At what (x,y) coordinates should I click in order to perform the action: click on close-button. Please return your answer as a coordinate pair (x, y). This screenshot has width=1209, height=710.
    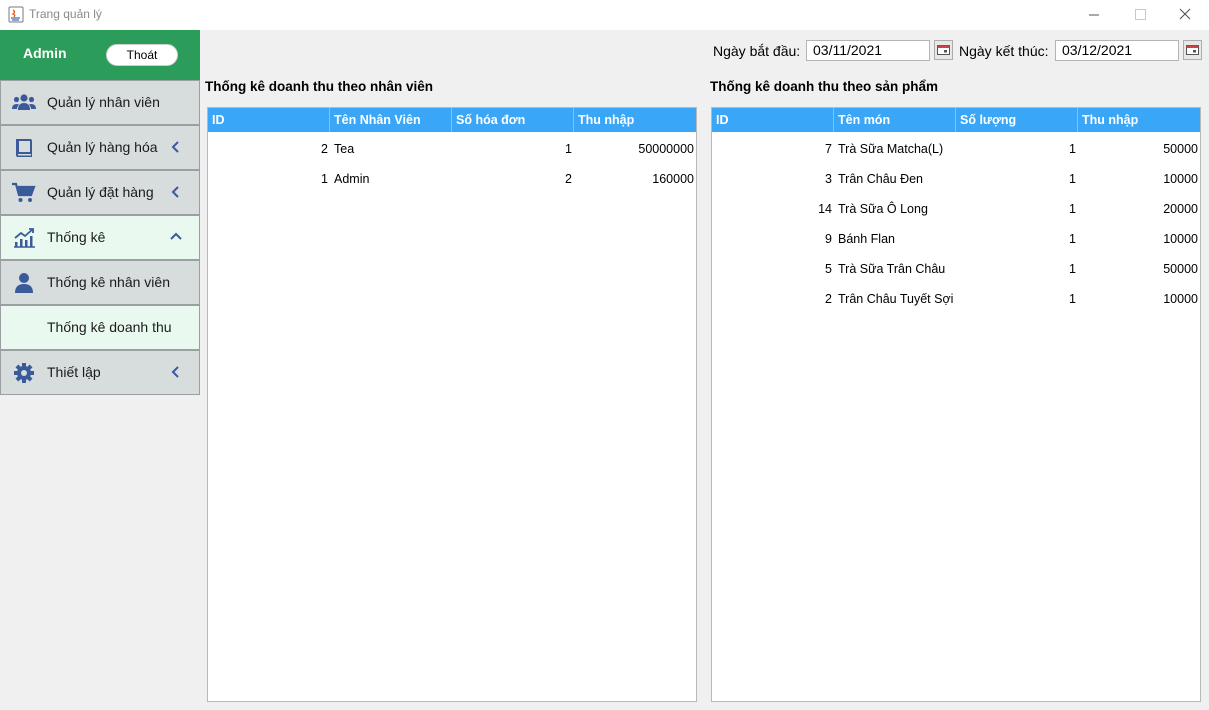
    Looking at the image, I should click on (1186, 15).